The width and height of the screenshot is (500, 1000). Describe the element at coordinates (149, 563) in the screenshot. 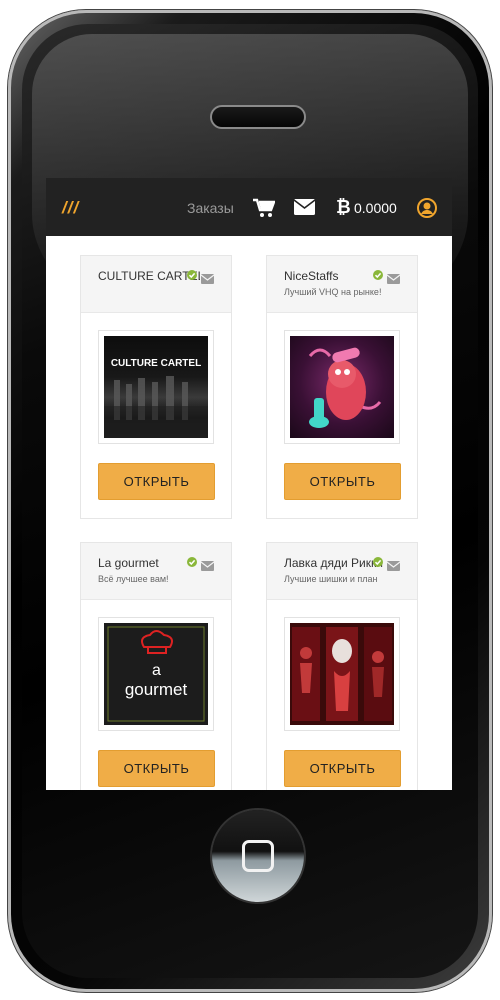

I see `shop-name: La gourmet` at that location.